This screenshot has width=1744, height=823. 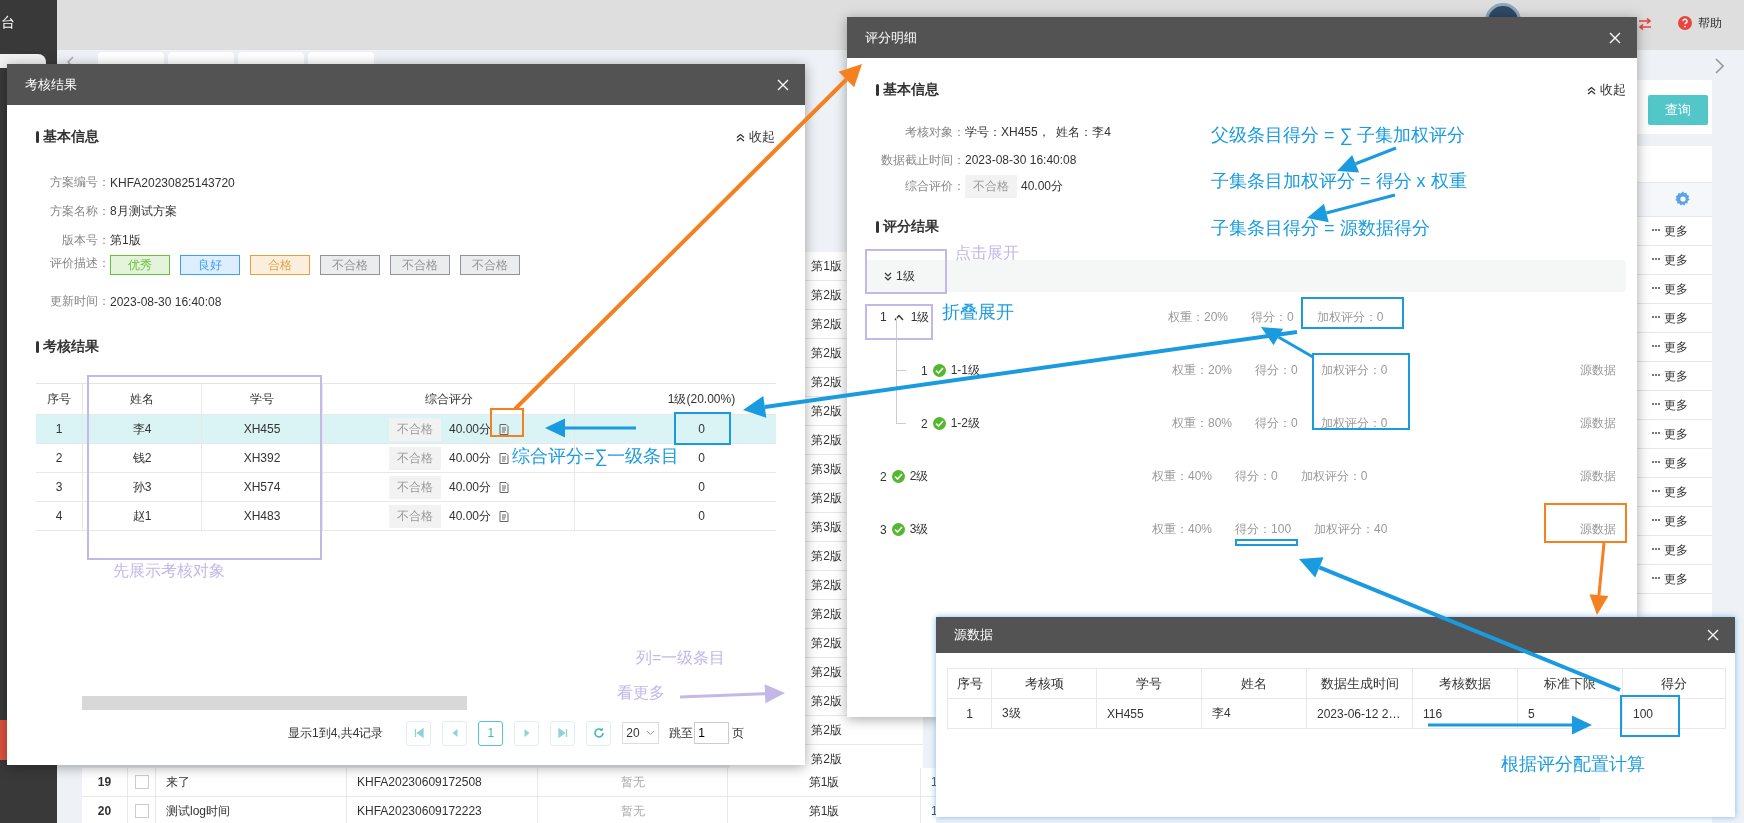 What do you see at coordinates (274, 703) in the screenshot?
I see `scrollbar` at bounding box center [274, 703].